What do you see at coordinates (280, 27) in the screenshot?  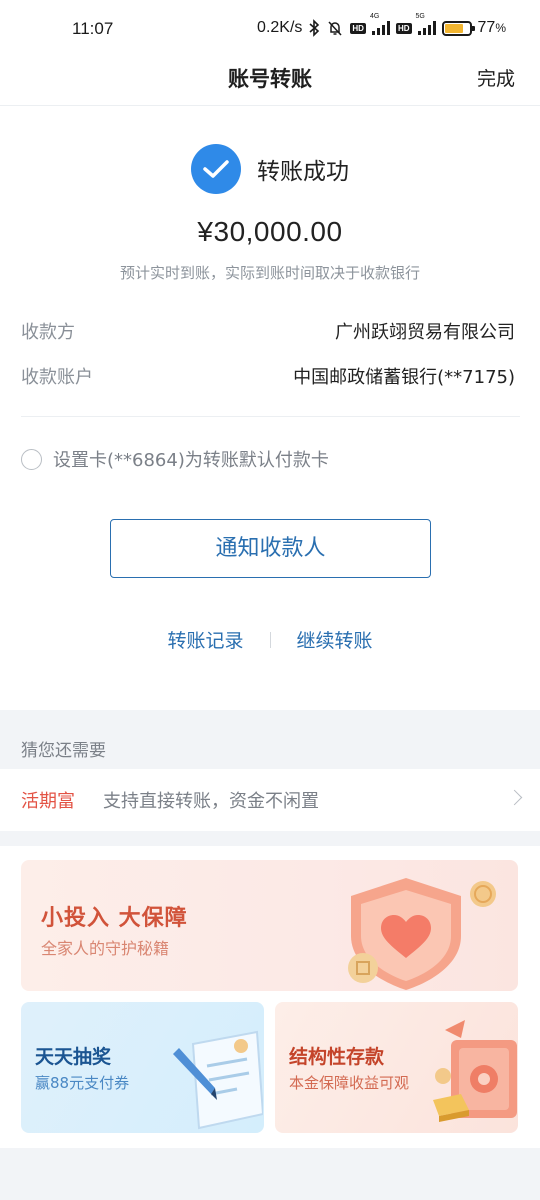 I see `net-speed: 0.2K/s` at bounding box center [280, 27].